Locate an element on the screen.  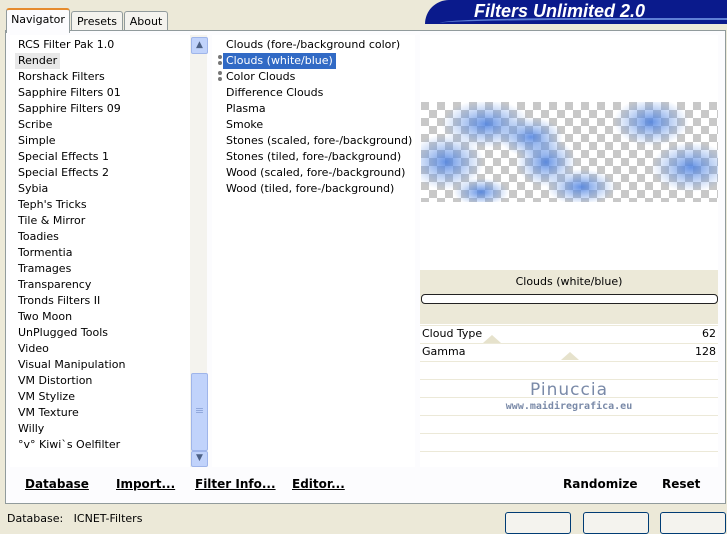
filter-item: Wood (scaled, fore-/background) is located at coordinates (319, 173).